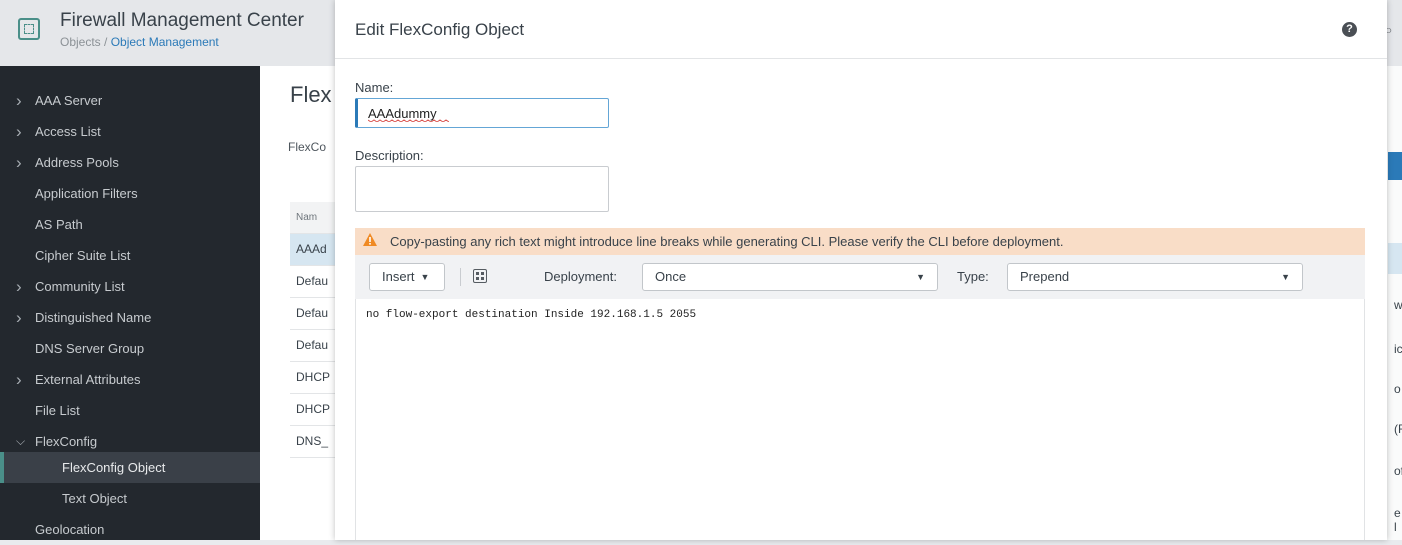  Describe the element at coordinates (1045, 276) in the screenshot. I see `type-value: Prepend` at that location.